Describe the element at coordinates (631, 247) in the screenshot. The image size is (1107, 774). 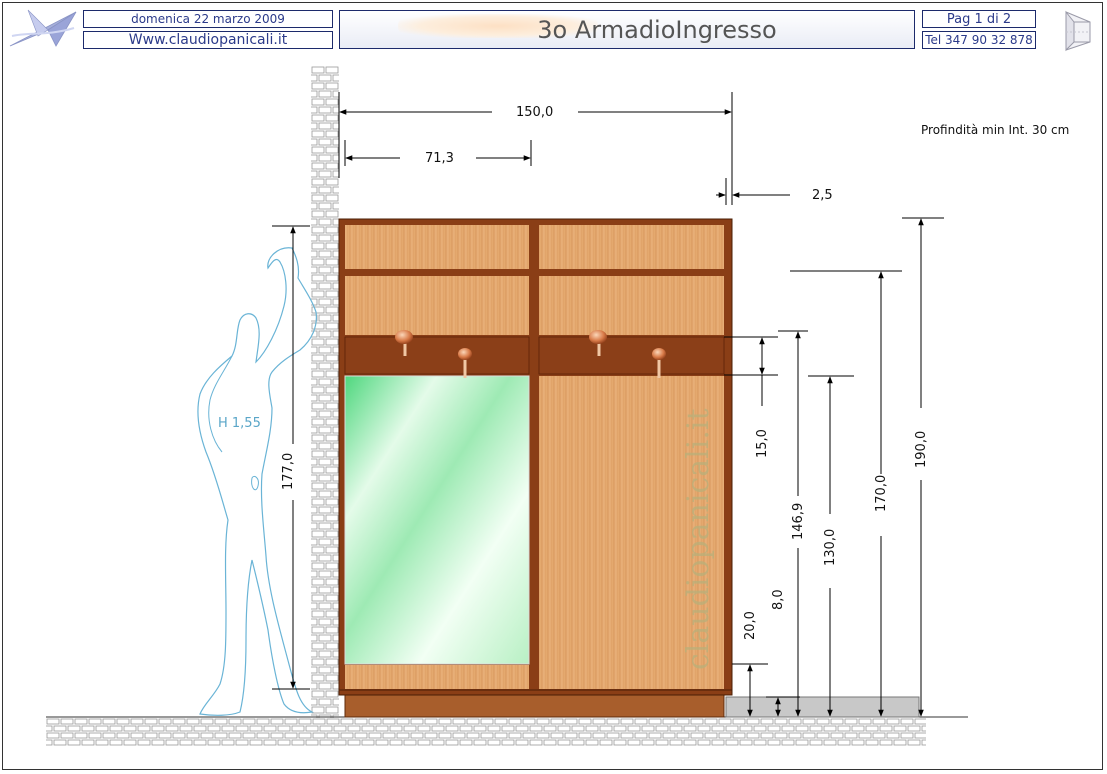
I see `upper-panel-right` at that location.